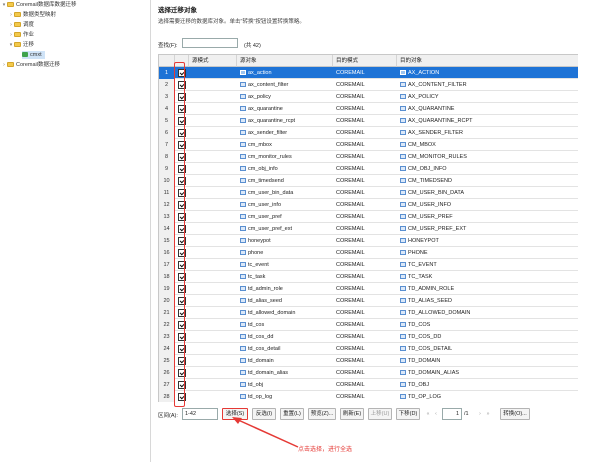  I want to click on table-row: 19 td_admin_role COREMAIL TD_ADMIN_ROLE, so click(368, 289).